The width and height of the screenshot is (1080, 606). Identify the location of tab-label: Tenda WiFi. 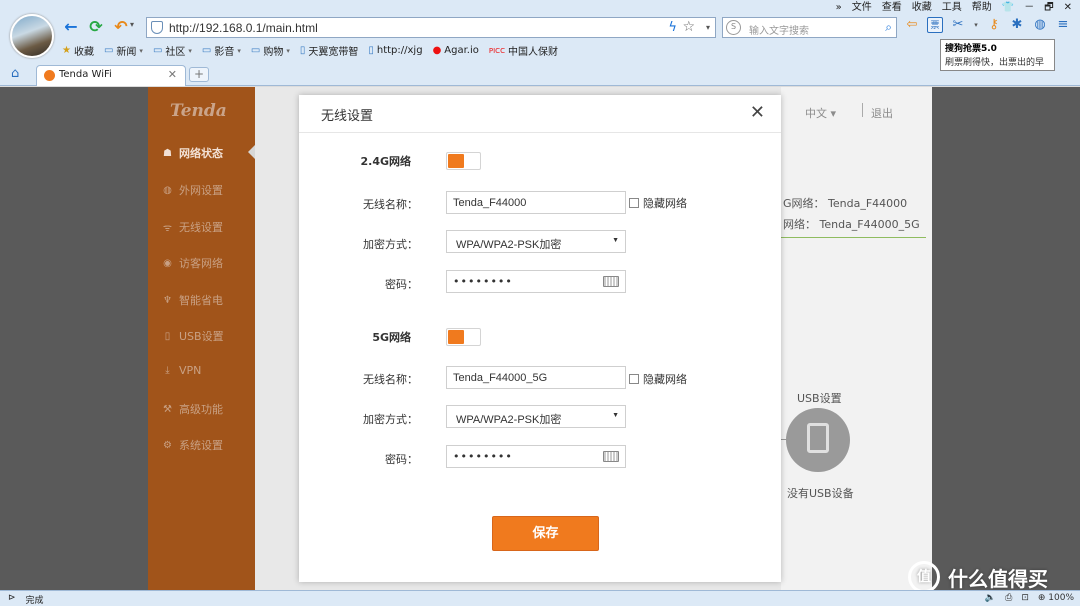
(85, 74).